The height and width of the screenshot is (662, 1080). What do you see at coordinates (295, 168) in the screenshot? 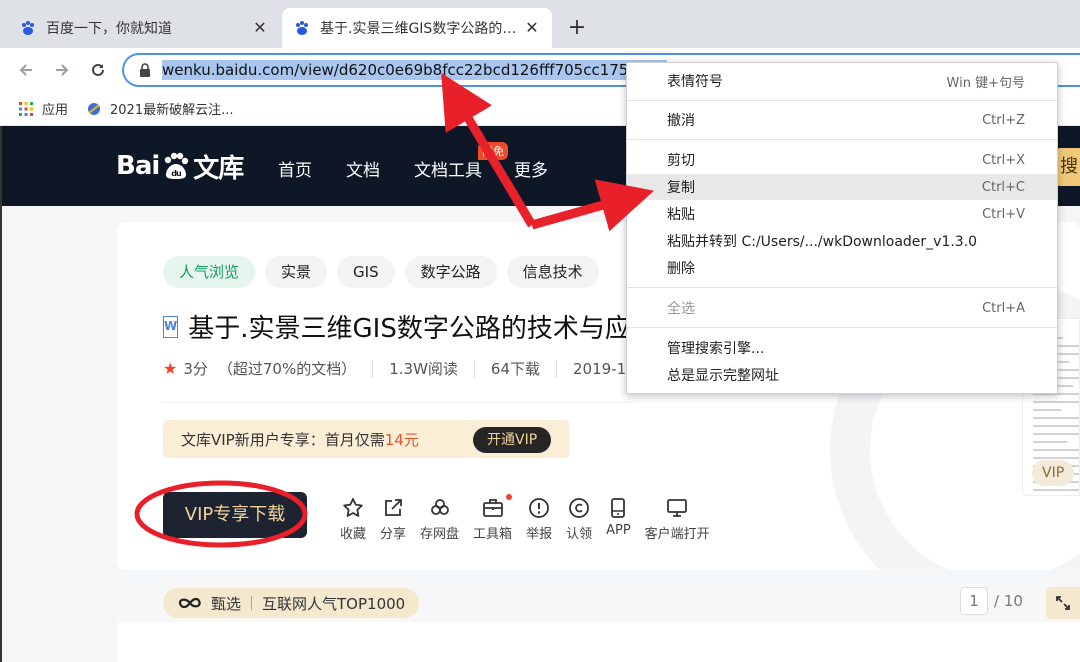
I see `nav-home: 首页` at bounding box center [295, 168].